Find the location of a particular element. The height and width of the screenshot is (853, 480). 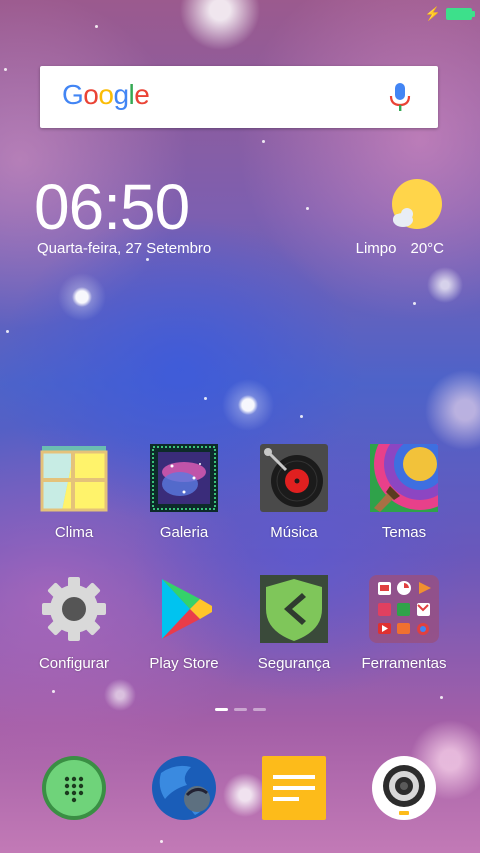

app-musica: Música is located at coordinates (294, 492).